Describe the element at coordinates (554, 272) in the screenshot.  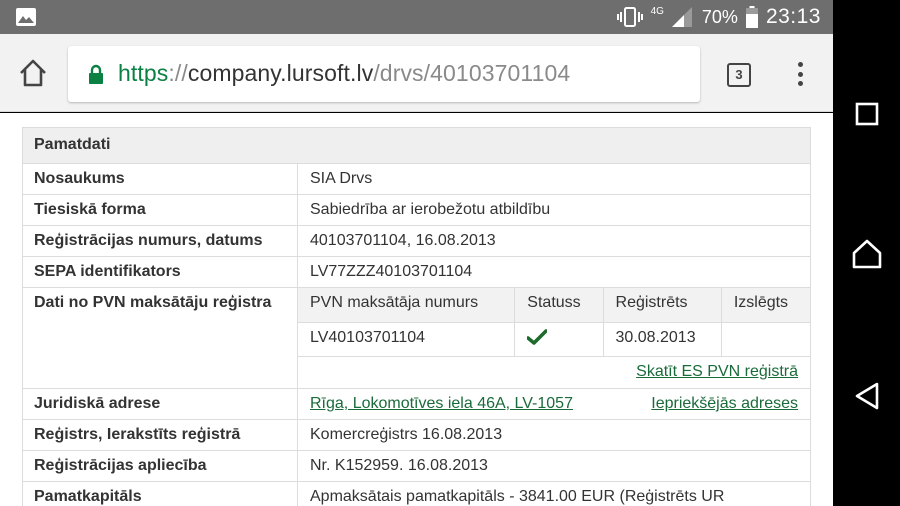
I see `row-value: LV77ZZZ40103701104` at that location.